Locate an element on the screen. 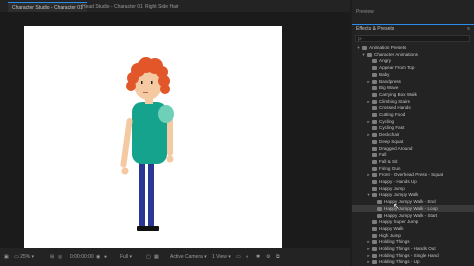 The image size is (474, 266). front-arm is located at coordinates (126, 142).